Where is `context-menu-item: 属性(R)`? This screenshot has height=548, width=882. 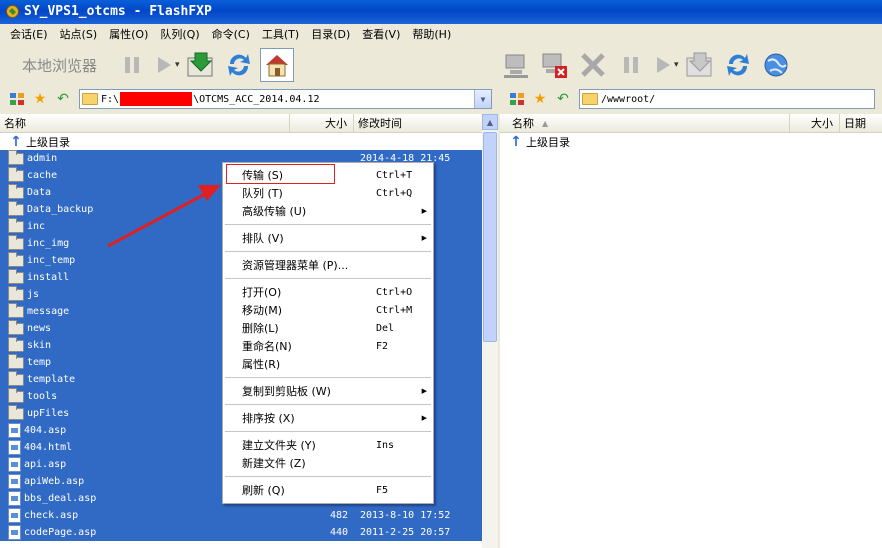 context-menu-item: 属性(R) is located at coordinates (328, 364).